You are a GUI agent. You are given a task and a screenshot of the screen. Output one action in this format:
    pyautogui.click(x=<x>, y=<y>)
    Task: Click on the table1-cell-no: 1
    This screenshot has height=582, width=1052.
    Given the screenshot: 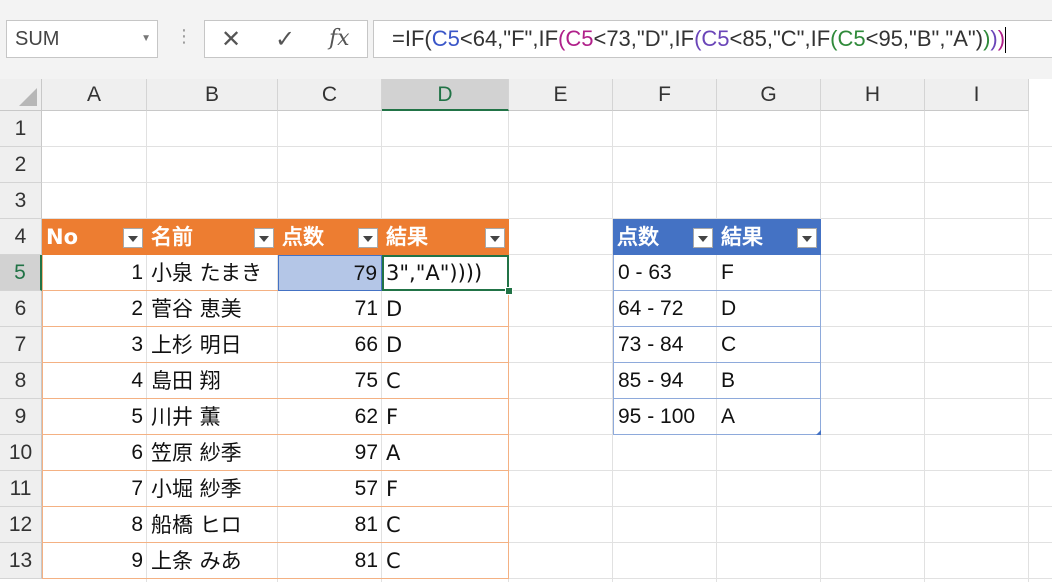 What is the action you would take?
    pyautogui.click(x=94, y=273)
    